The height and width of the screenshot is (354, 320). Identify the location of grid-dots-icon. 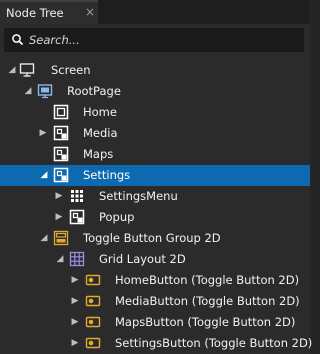
(77, 196).